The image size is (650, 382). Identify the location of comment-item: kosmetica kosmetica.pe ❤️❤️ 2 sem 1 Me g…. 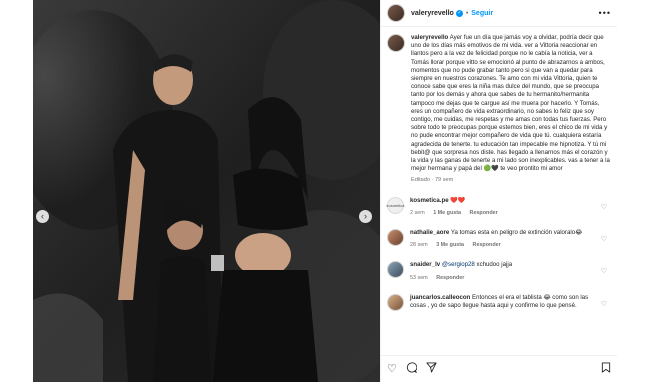
(498, 206).